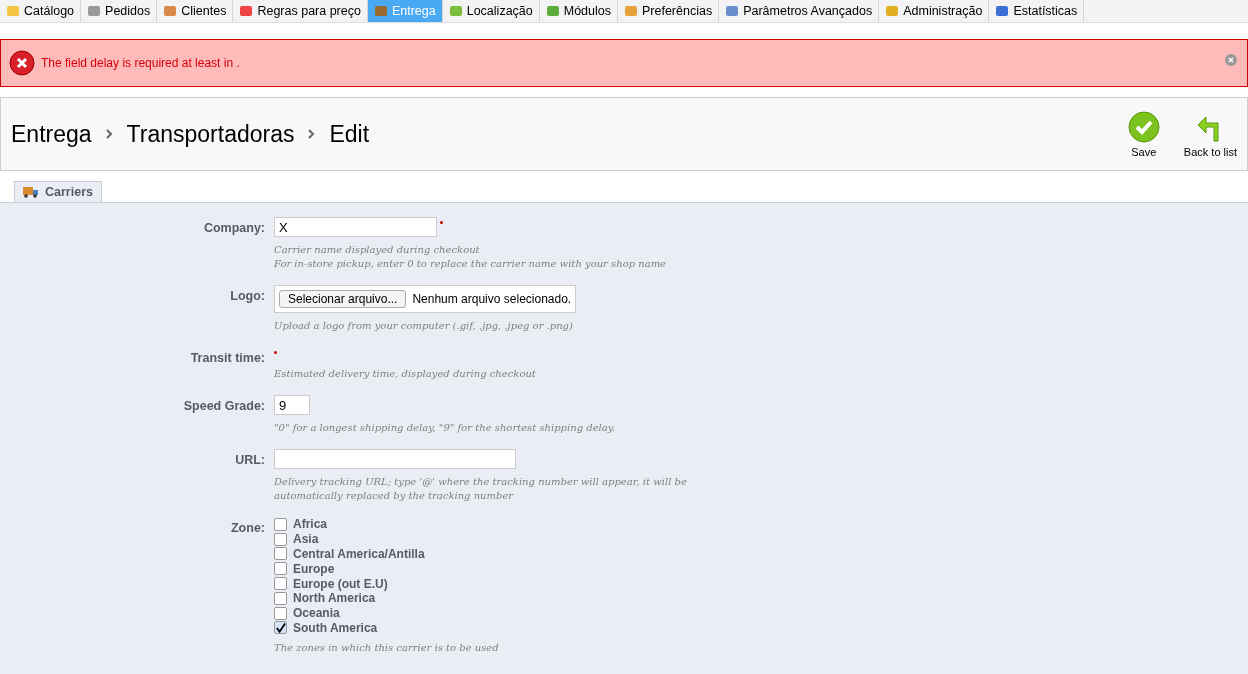 The width and height of the screenshot is (1248, 674). Describe the element at coordinates (355, 227) in the screenshot. I see `text-field: X` at that location.